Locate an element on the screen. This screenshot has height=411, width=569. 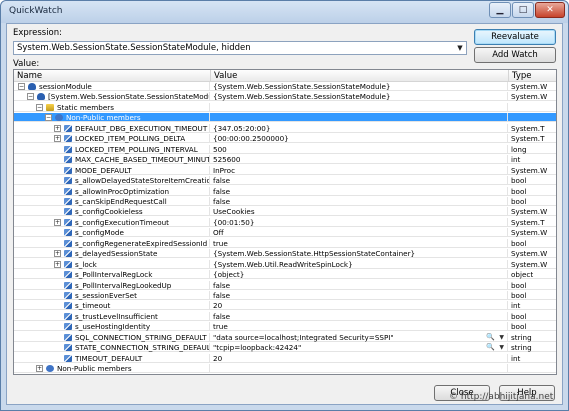
dropdown-arrow-icon: ▼ is located at coordinates (460, 48).